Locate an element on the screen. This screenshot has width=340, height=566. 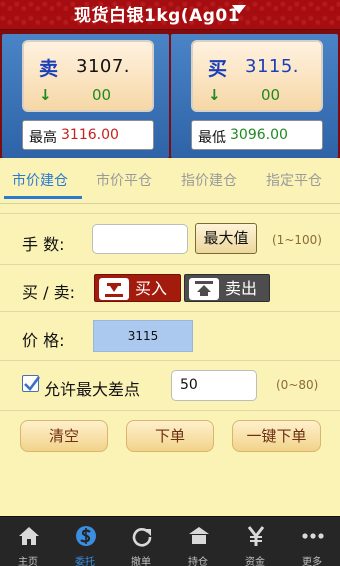
tabbar-label: 持仓 is located at coordinates (198, 561).